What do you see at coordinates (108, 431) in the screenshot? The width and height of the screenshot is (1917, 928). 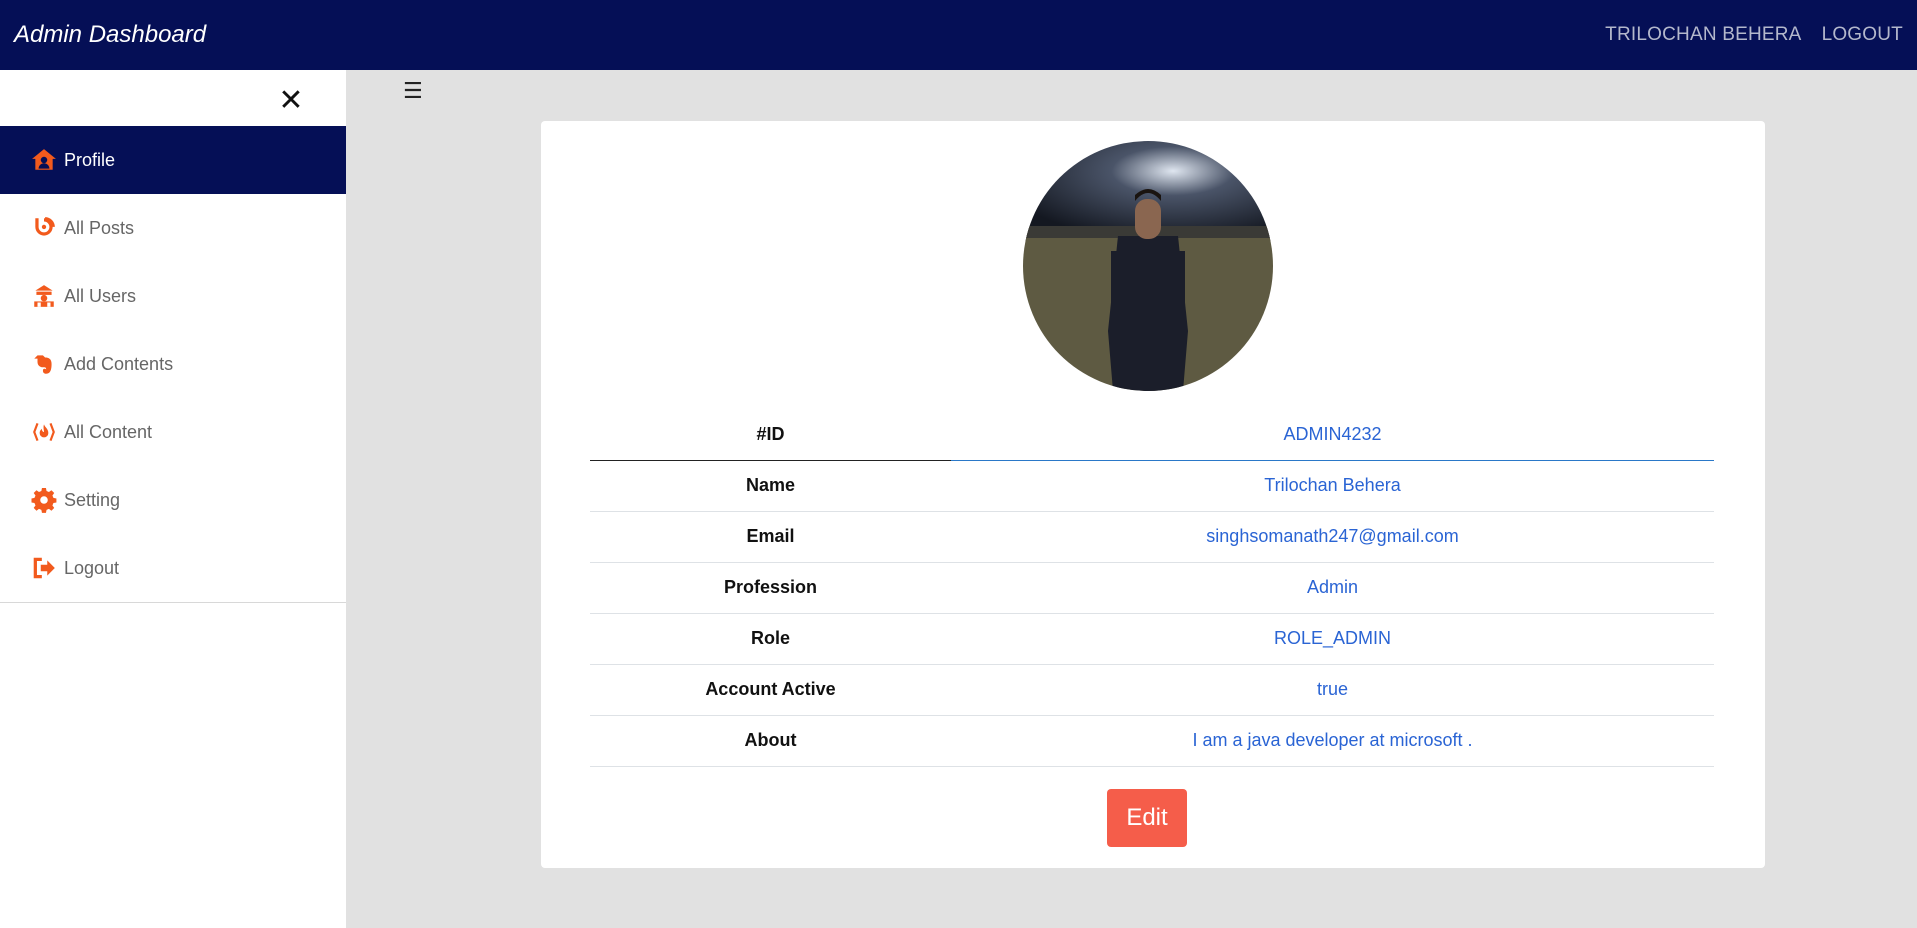 I see `sidebar-item-label: All Content` at bounding box center [108, 431].